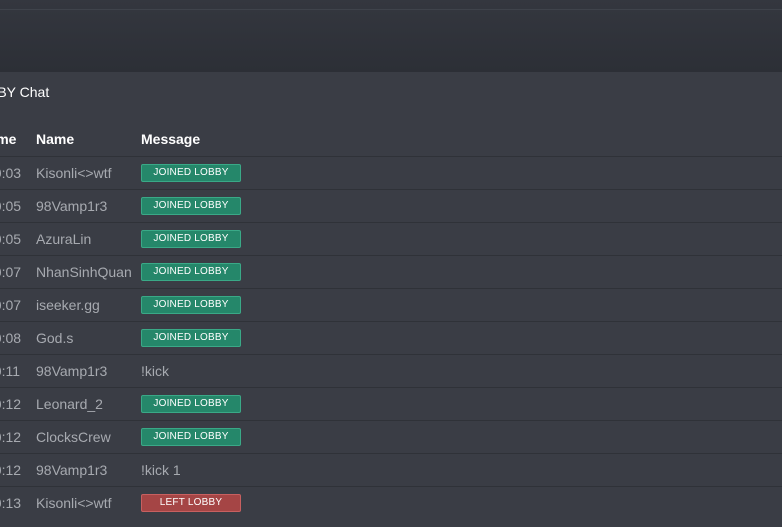 The height and width of the screenshot is (527, 782). Describe the element at coordinates (73, 437) in the screenshot. I see `row-name: ClocksCrew` at that location.